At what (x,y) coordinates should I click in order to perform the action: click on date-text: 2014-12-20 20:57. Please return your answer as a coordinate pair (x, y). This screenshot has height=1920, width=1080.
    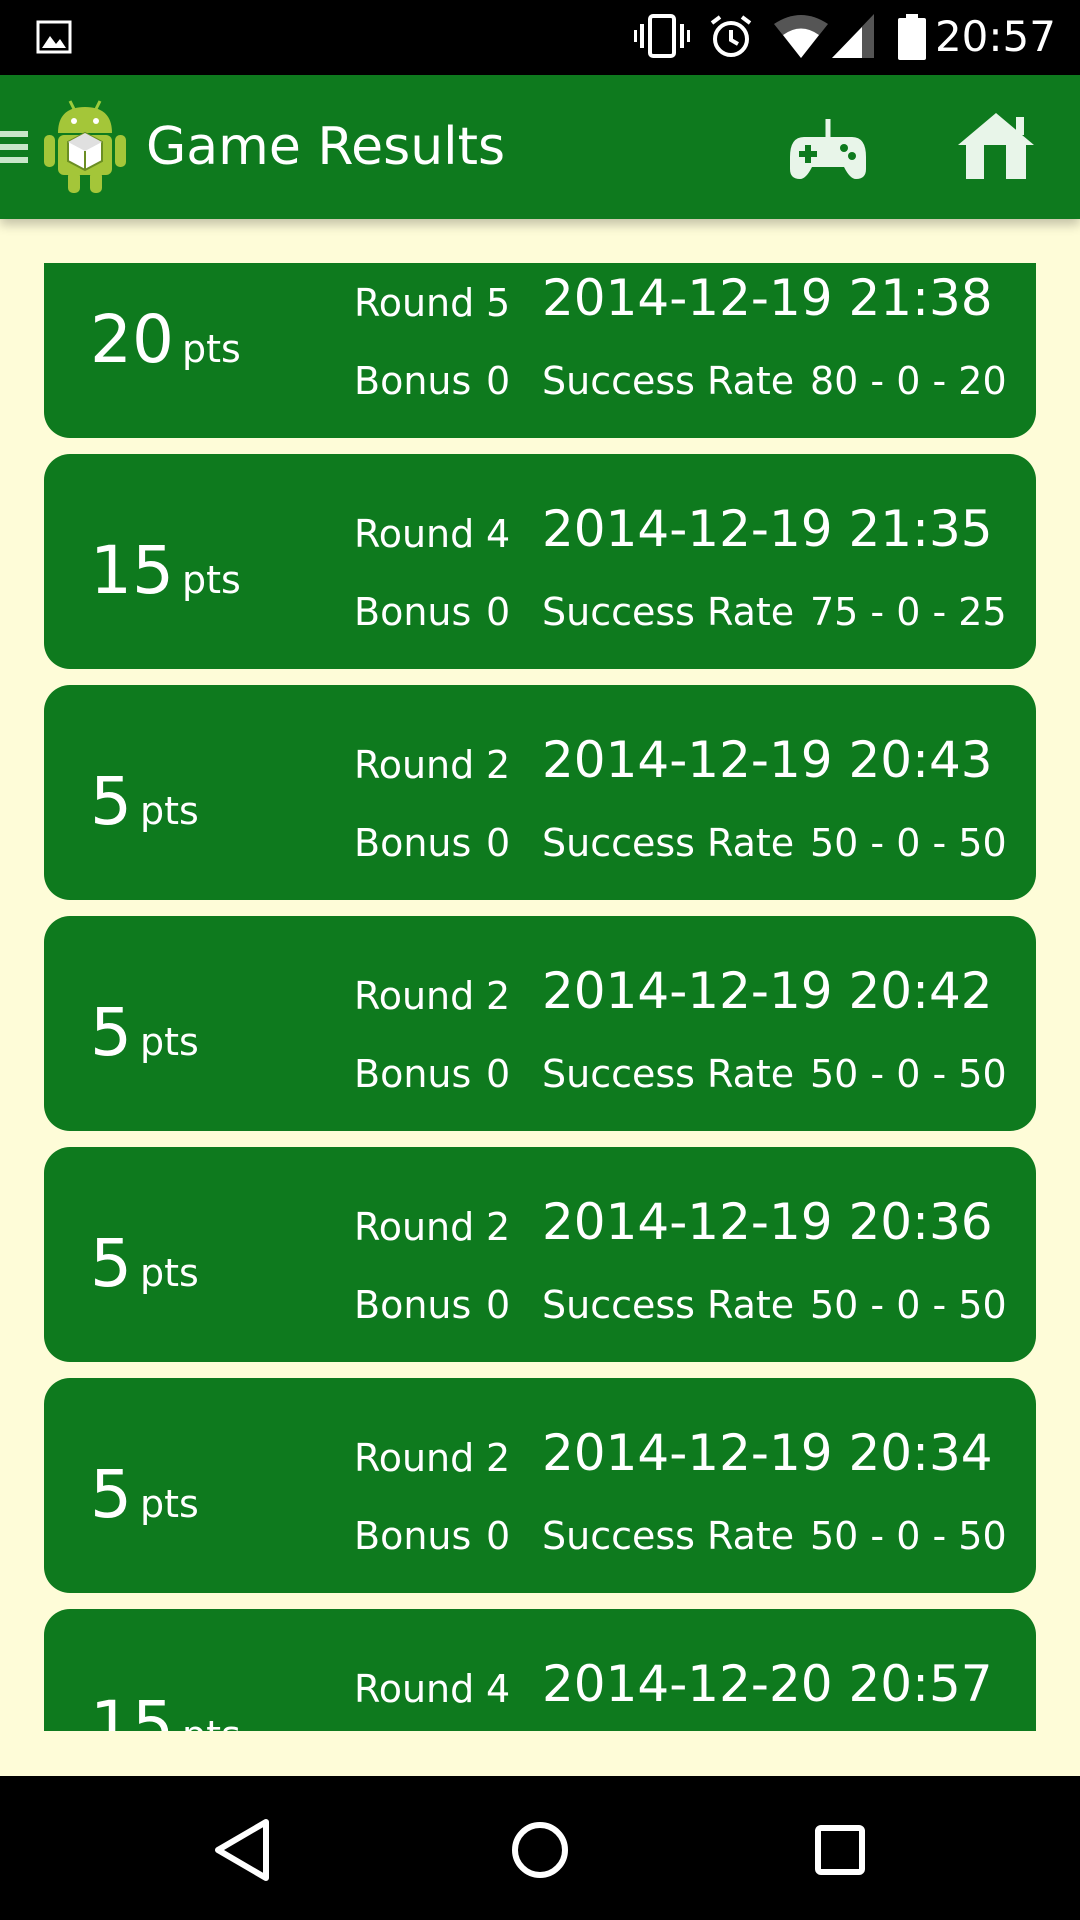
    Looking at the image, I should click on (767, 1684).